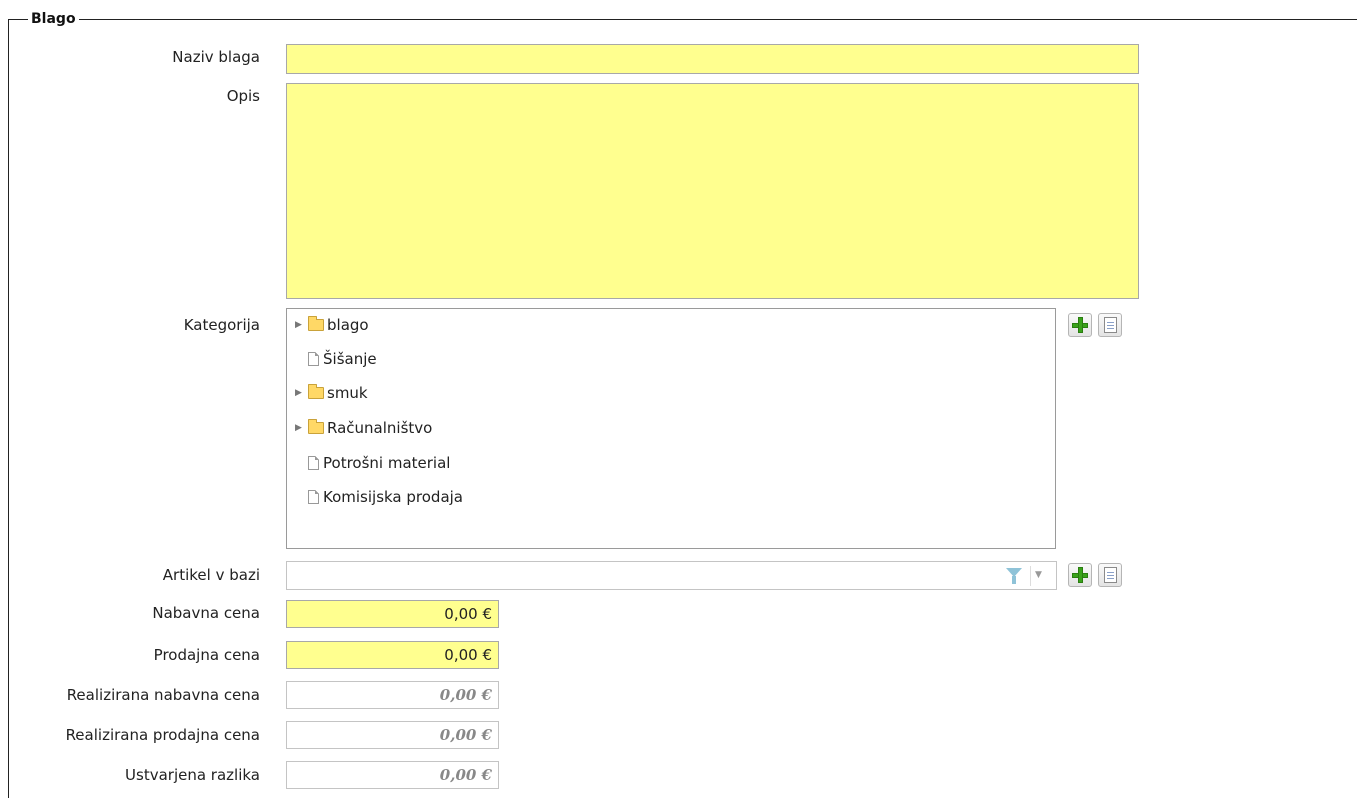 The width and height of the screenshot is (1357, 798). What do you see at coordinates (221, 325) in the screenshot?
I see `kategorija-label: Kategorija` at bounding box center [221, 325].